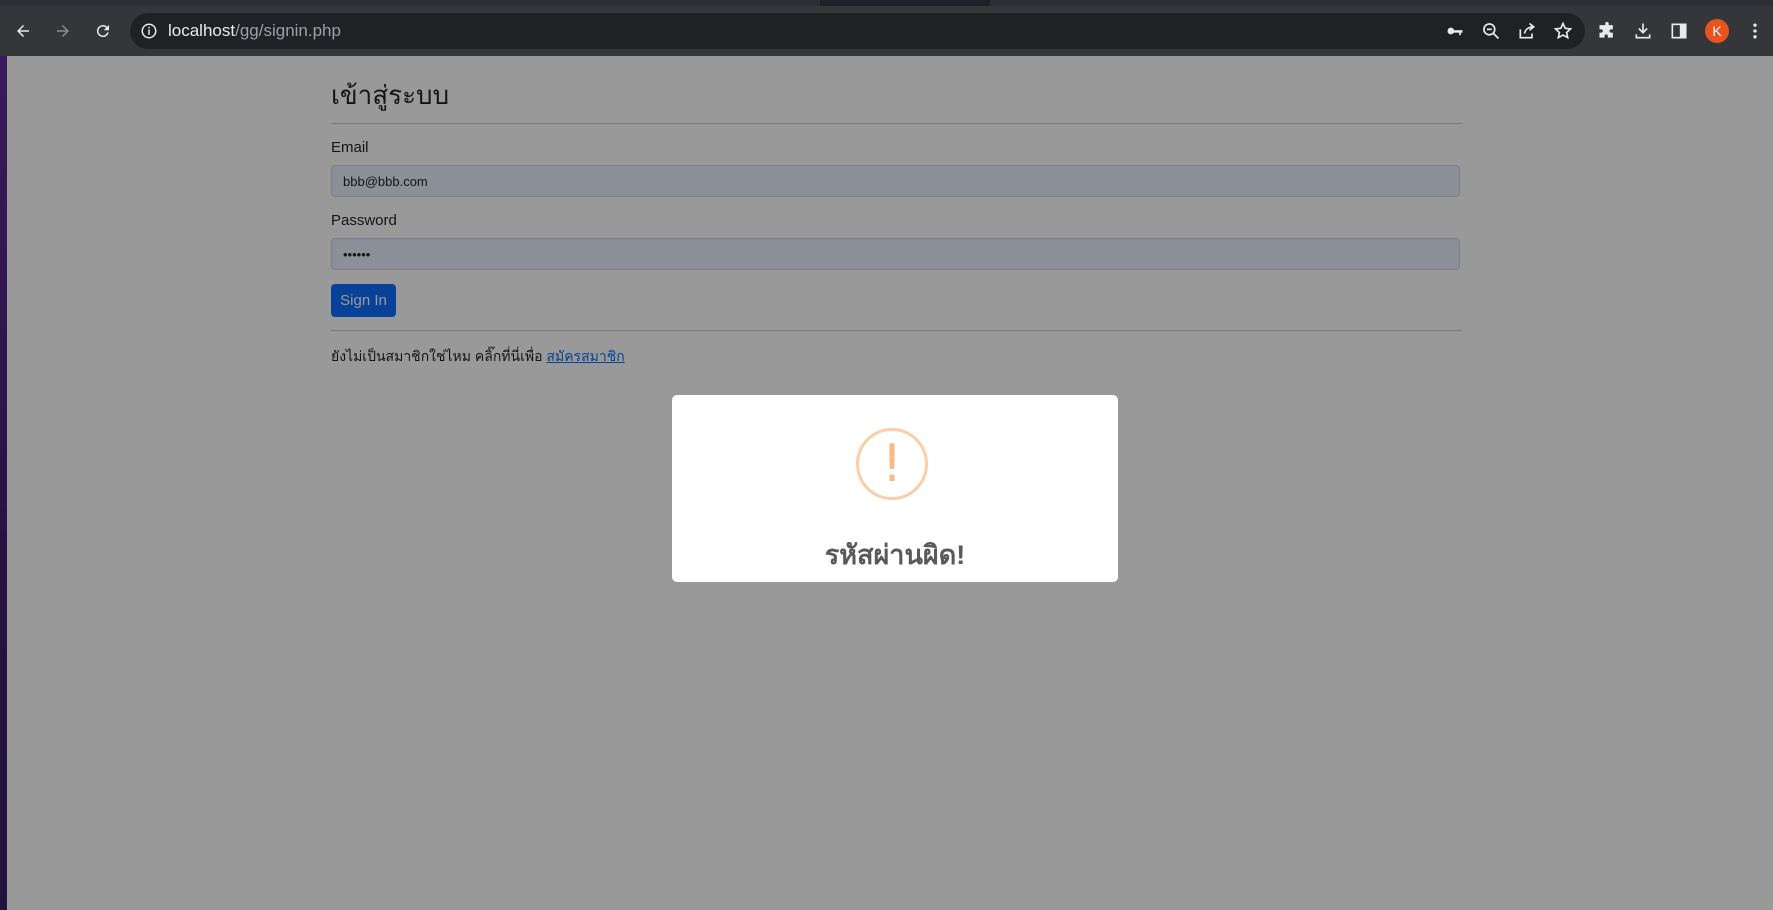 The image size is (1773, 910). Describe the element at coordinates (892, 464) in the screenshot. I see `warning-icon: !` at that location.